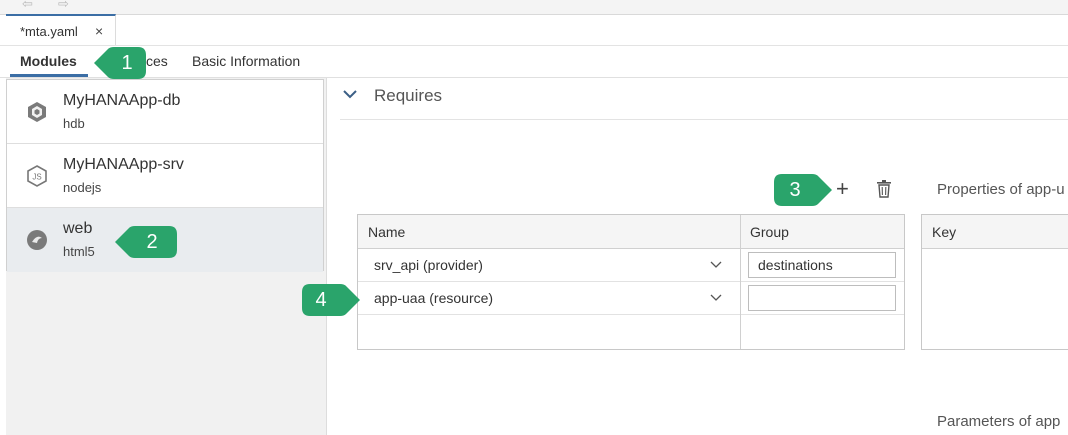 The width and height of the screenshot is (1068, 435). What do you see at coordinates (37, 112) in the screenshot?
I see `hdb-cube-icon` at bounding box center [37, 112].